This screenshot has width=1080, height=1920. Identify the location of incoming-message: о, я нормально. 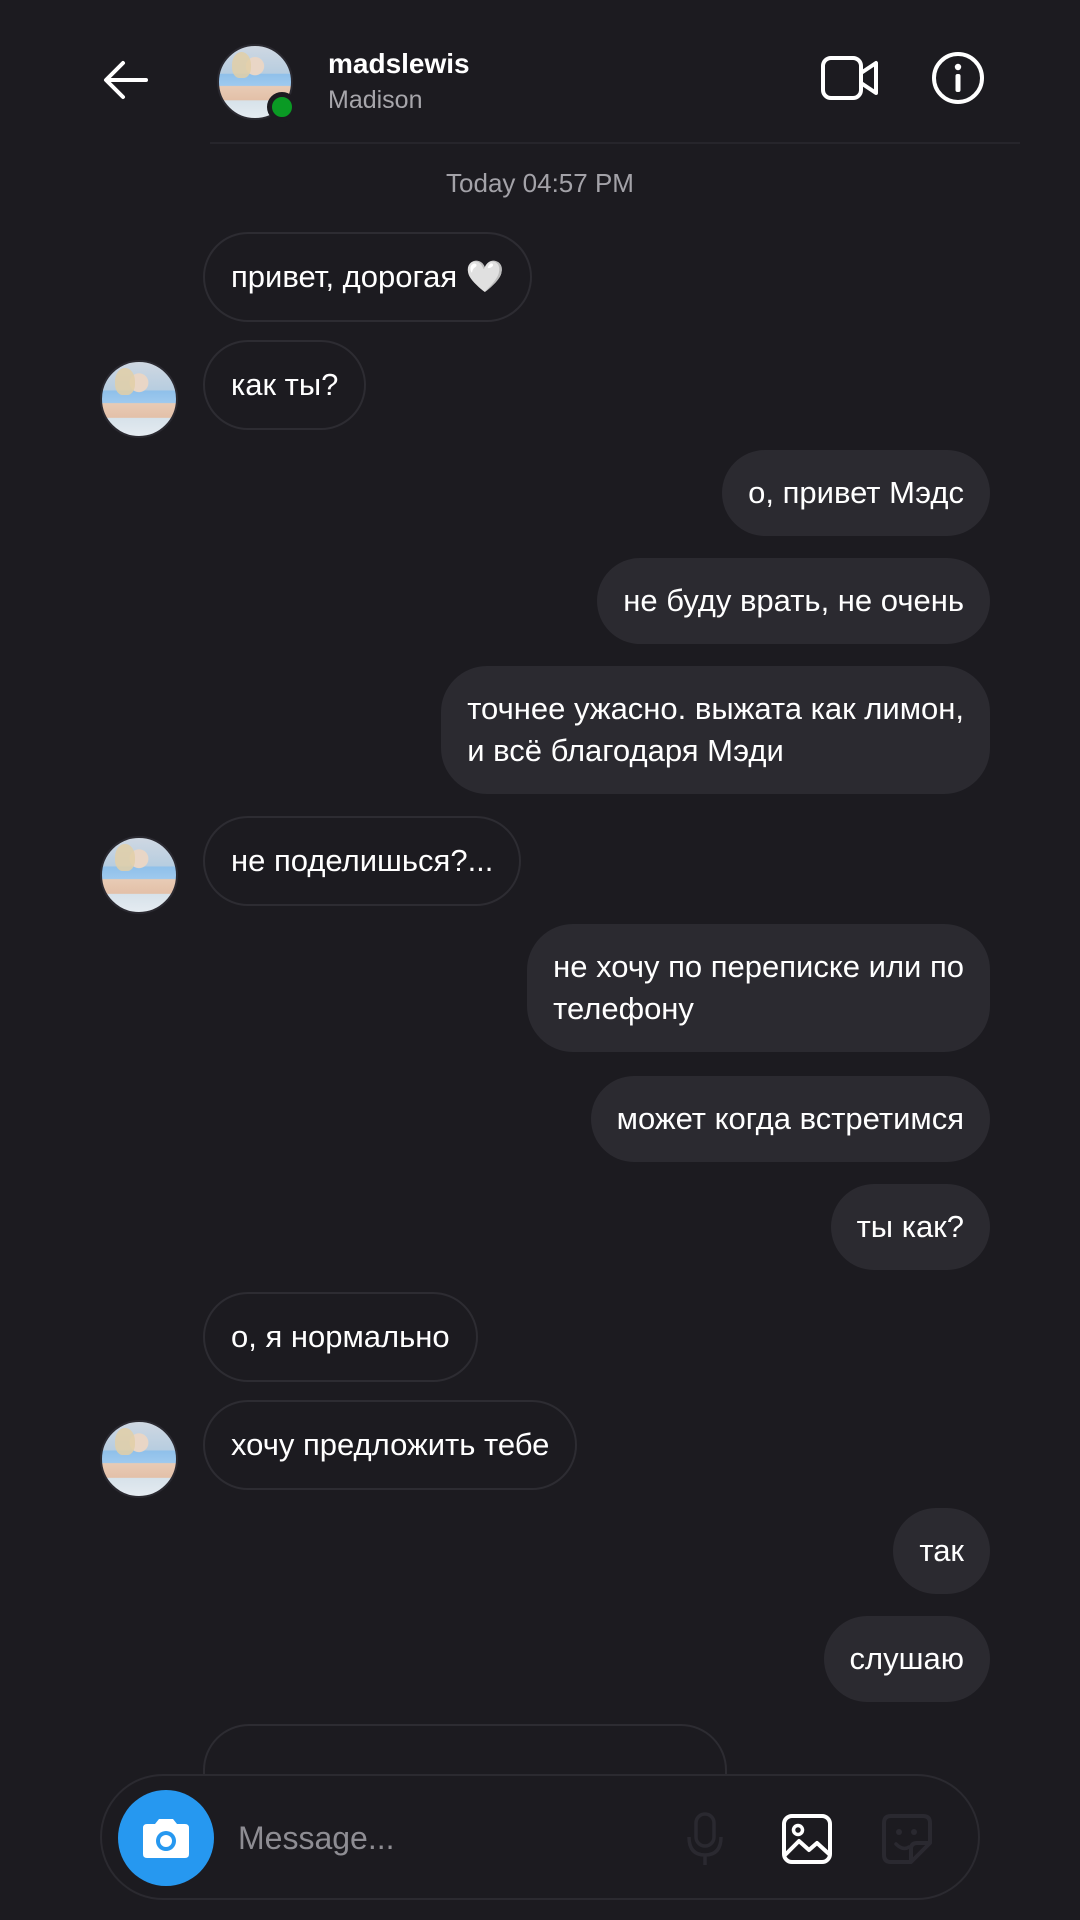
(340, 1337).